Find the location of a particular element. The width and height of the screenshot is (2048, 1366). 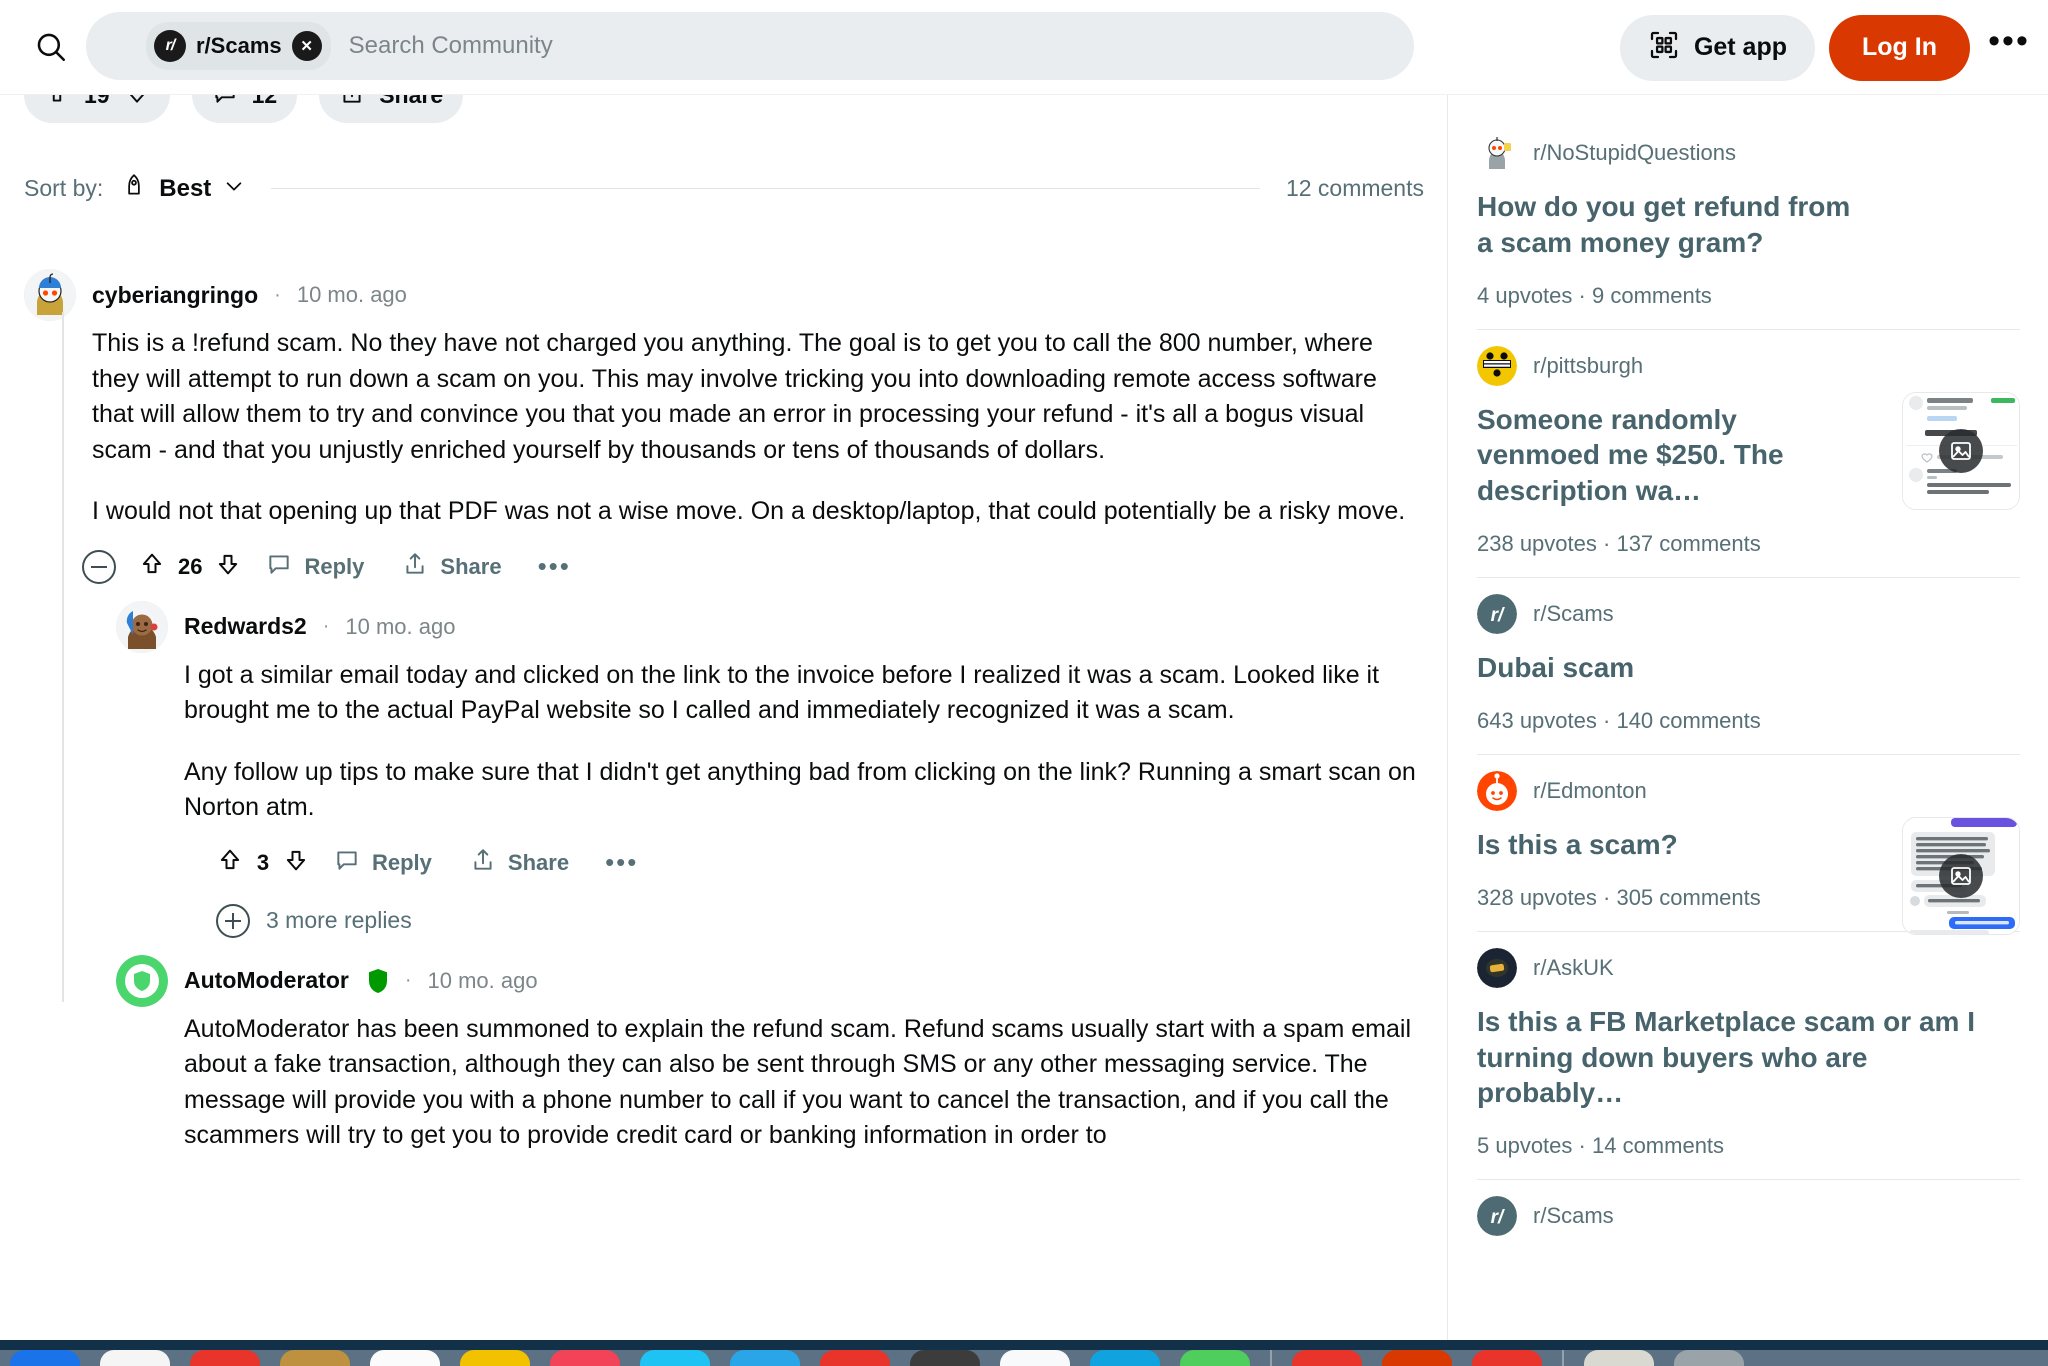

dock-icon-skype is located at coordinates (1125, 1358).